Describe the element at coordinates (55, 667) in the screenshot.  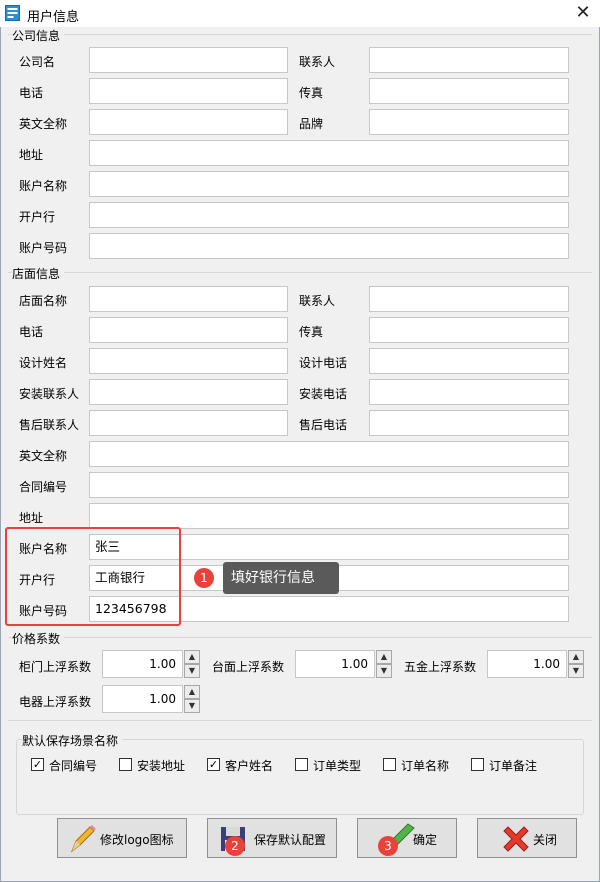
I see `cabinet-door-coefficient-label: 柜门上浮系数` at that location.